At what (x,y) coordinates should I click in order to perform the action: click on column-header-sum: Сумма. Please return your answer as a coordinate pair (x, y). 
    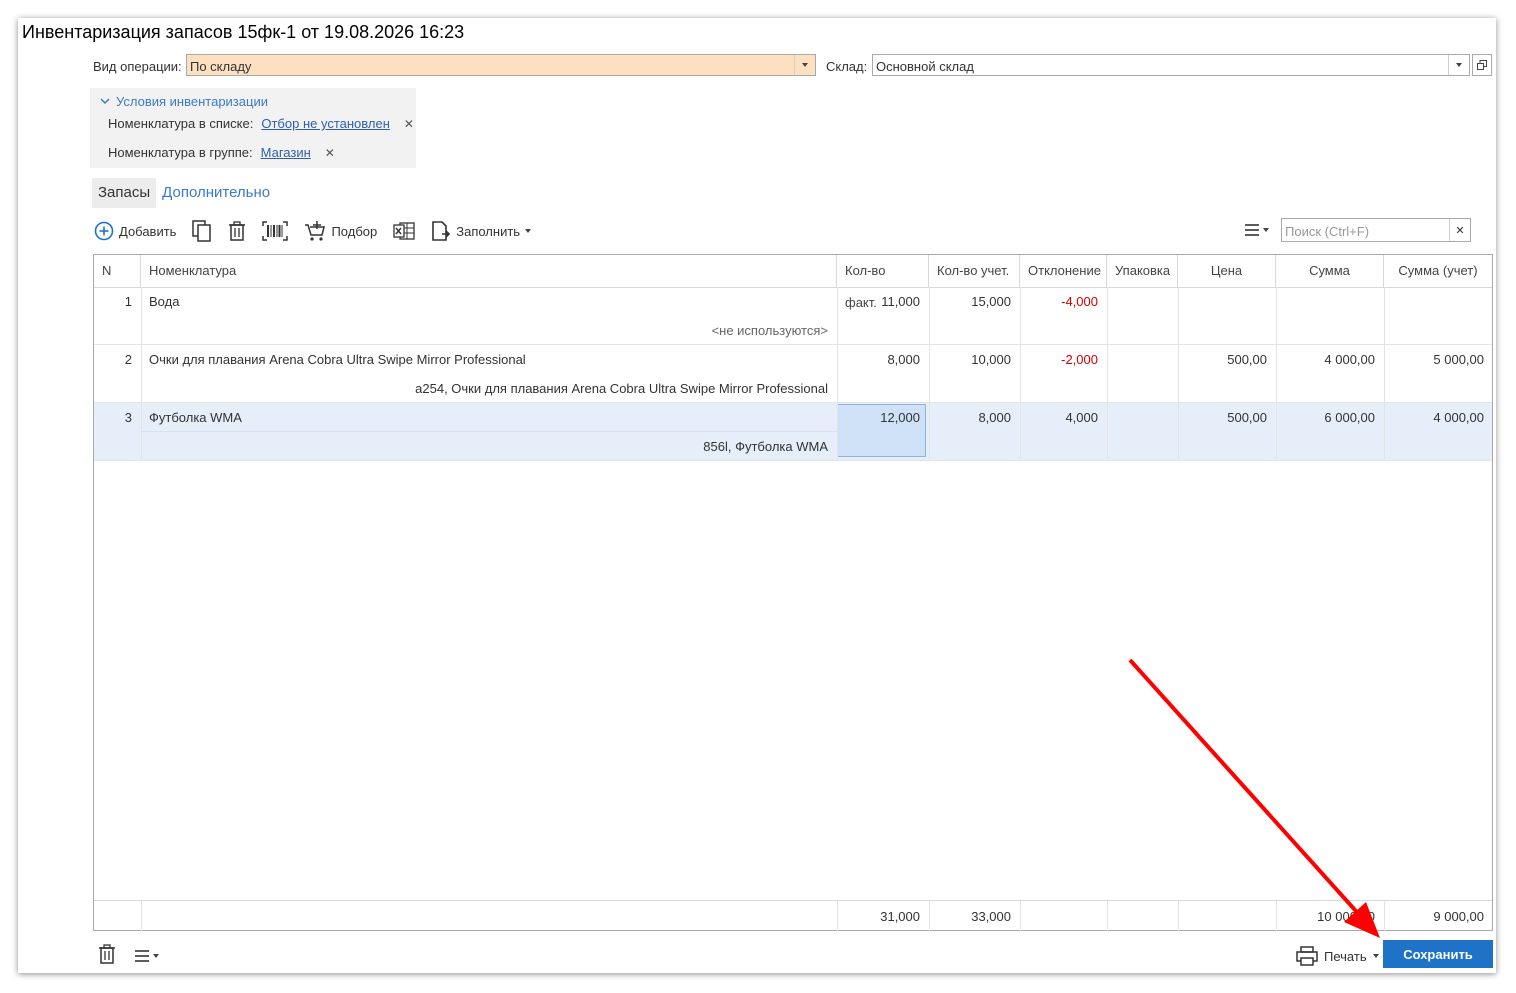
    Looking at the image, I should click on (1330, 271).